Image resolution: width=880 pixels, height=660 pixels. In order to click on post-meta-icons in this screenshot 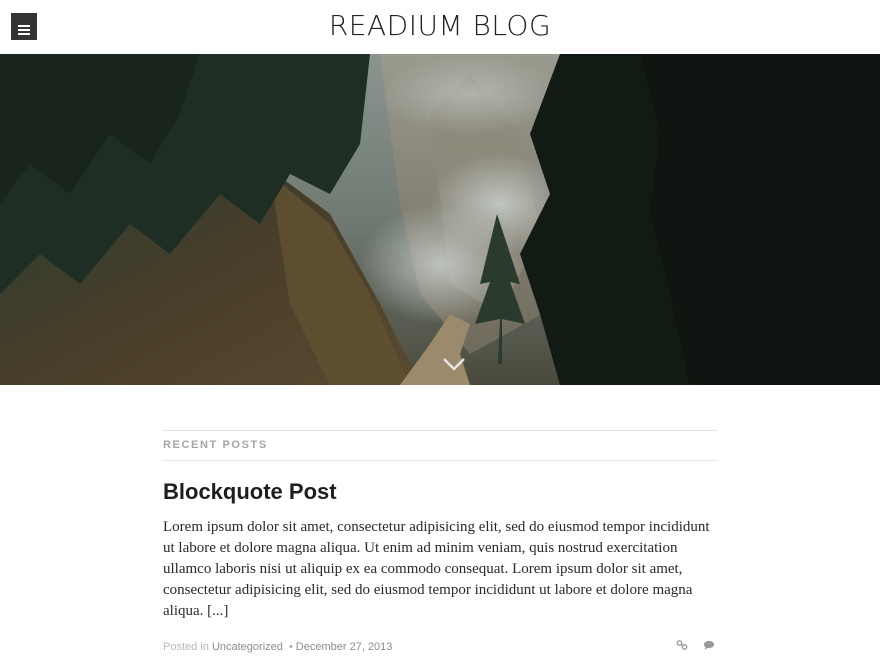, I will do `click(689, 647)`.